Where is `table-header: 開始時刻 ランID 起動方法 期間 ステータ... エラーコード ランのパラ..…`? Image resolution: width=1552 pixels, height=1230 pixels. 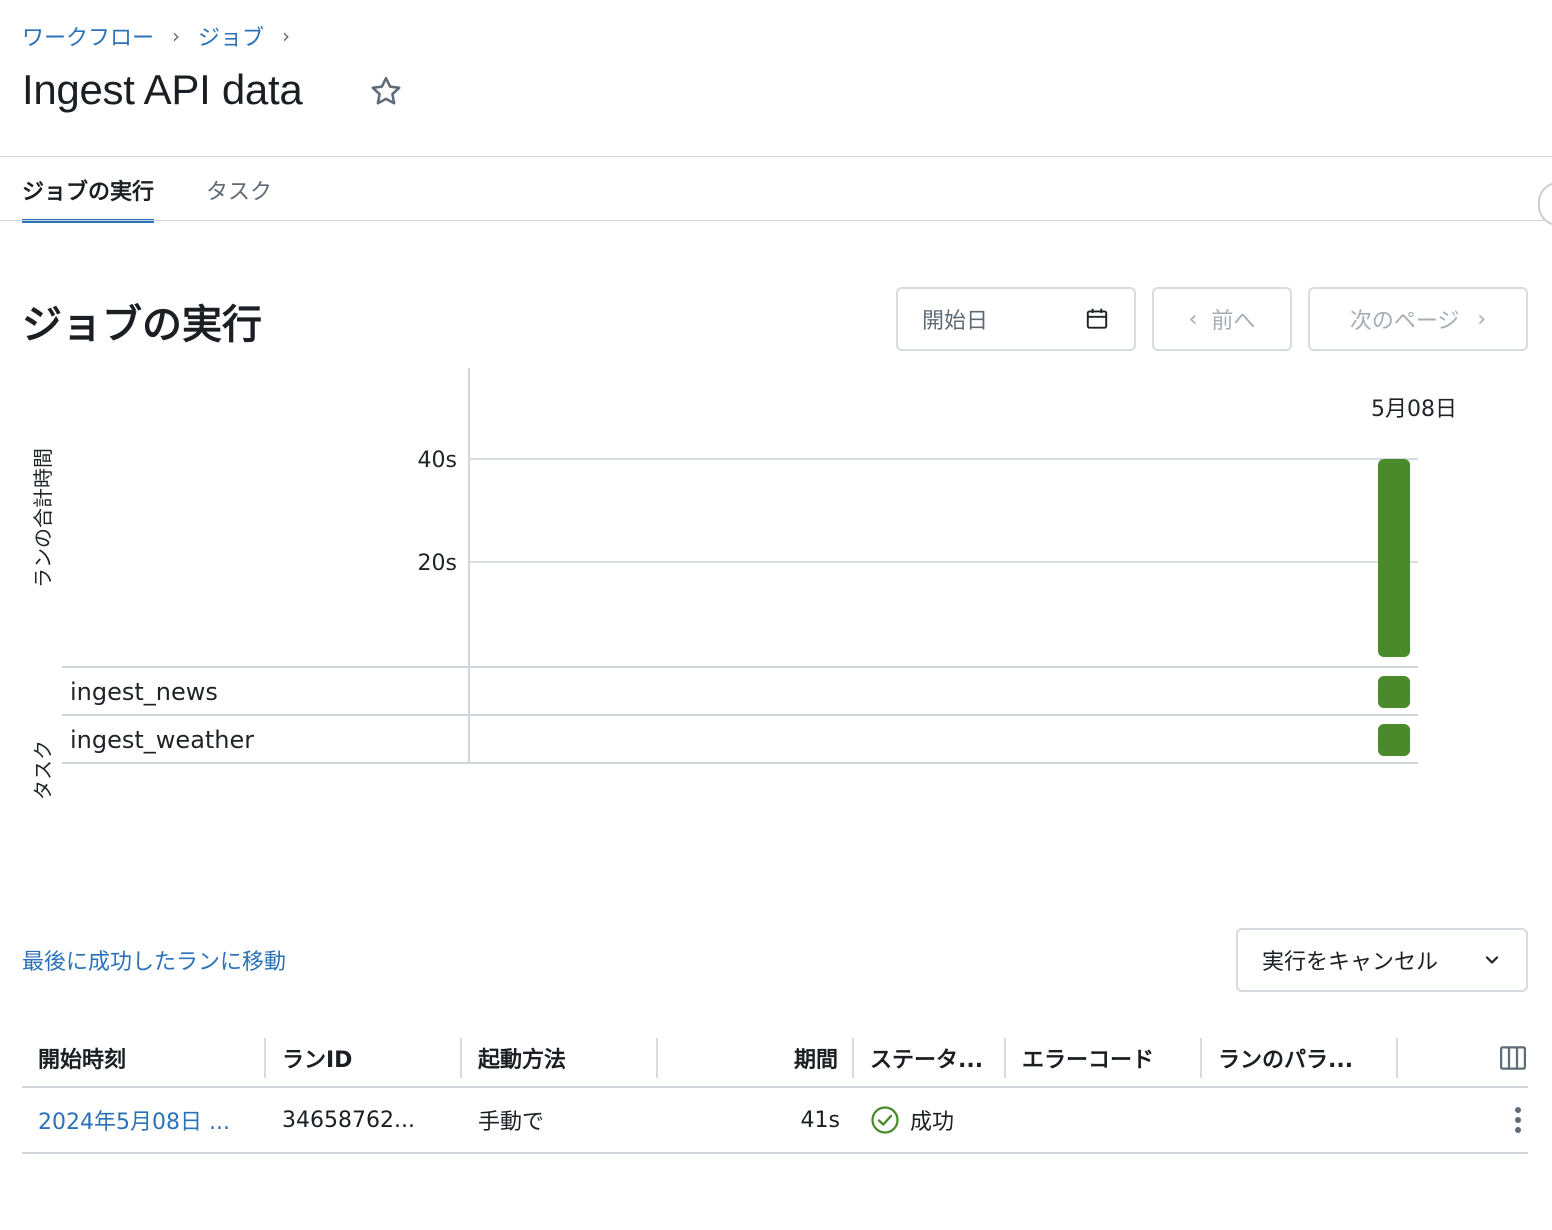 table-header: 開始時刻 ランID 起動方法 期間 ステータ... エラーコード ランのパラ..… is located at coordinates (775, 1059).